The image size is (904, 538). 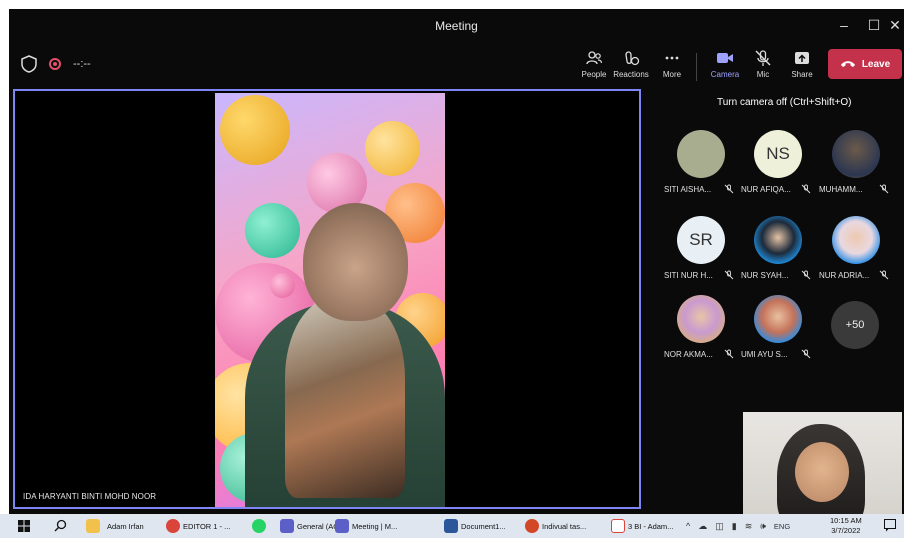 I want to click on windows-start-icon, so click(x=24, y=526).